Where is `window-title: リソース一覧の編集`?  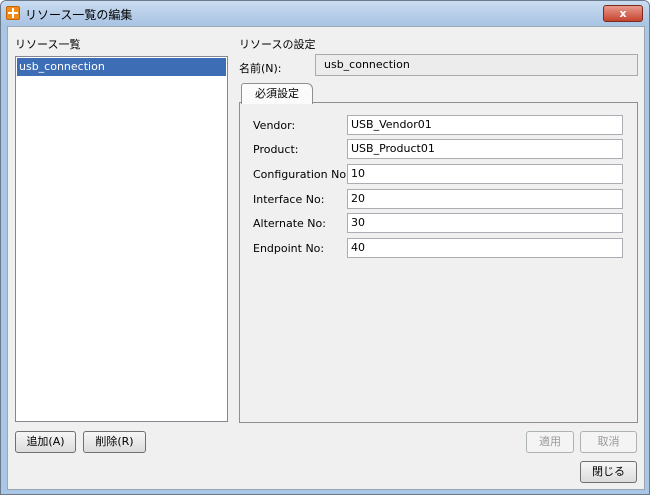
window-title: リソース一覧の編集 is located at coordinates (79, 15).